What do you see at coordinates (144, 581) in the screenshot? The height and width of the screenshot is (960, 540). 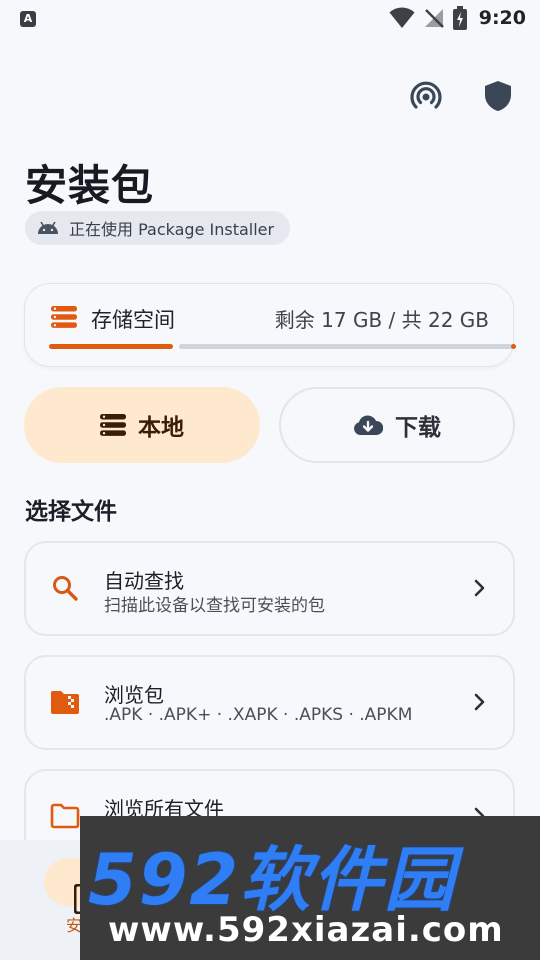 I see `item-title: 自动查找` at bounding box center [144, 581].